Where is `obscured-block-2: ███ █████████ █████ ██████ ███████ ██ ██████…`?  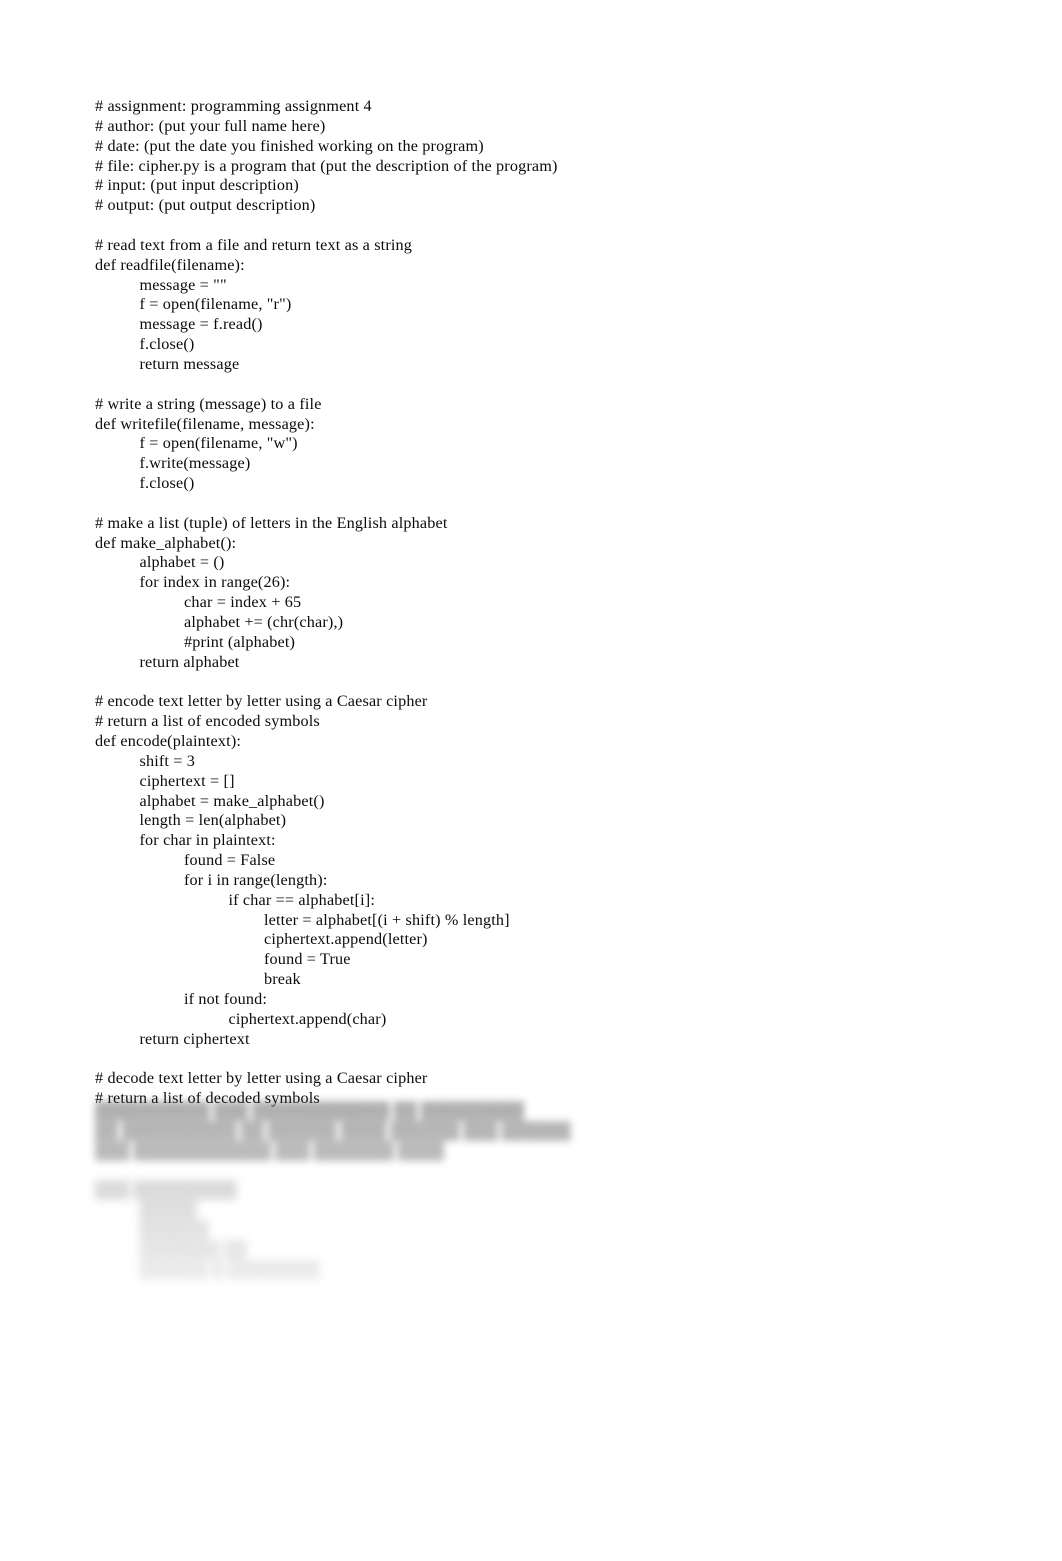 obscured-block-2: ███ █████████ █████ ██████ ███████ ██ ██████… is located at coordinates (545, 1230).